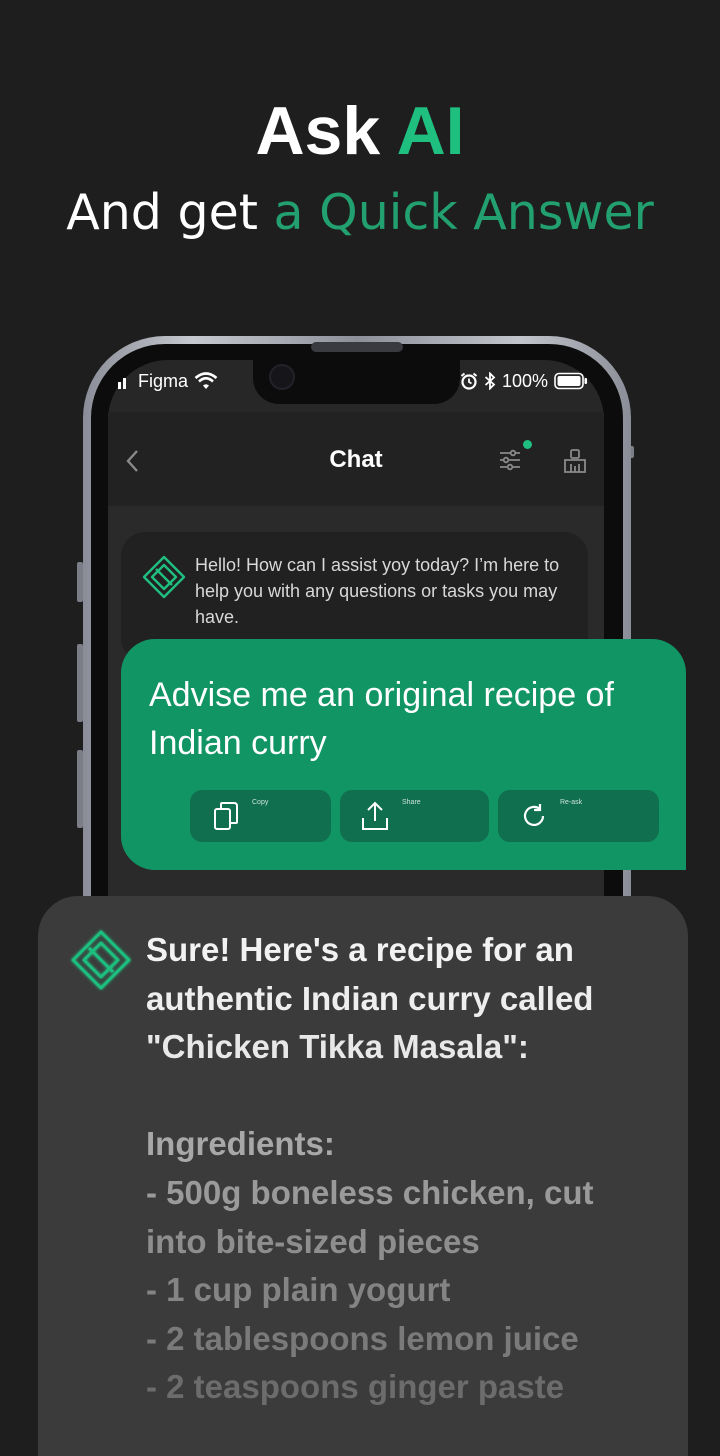  I want to click on share-icon, so click(375, 815).